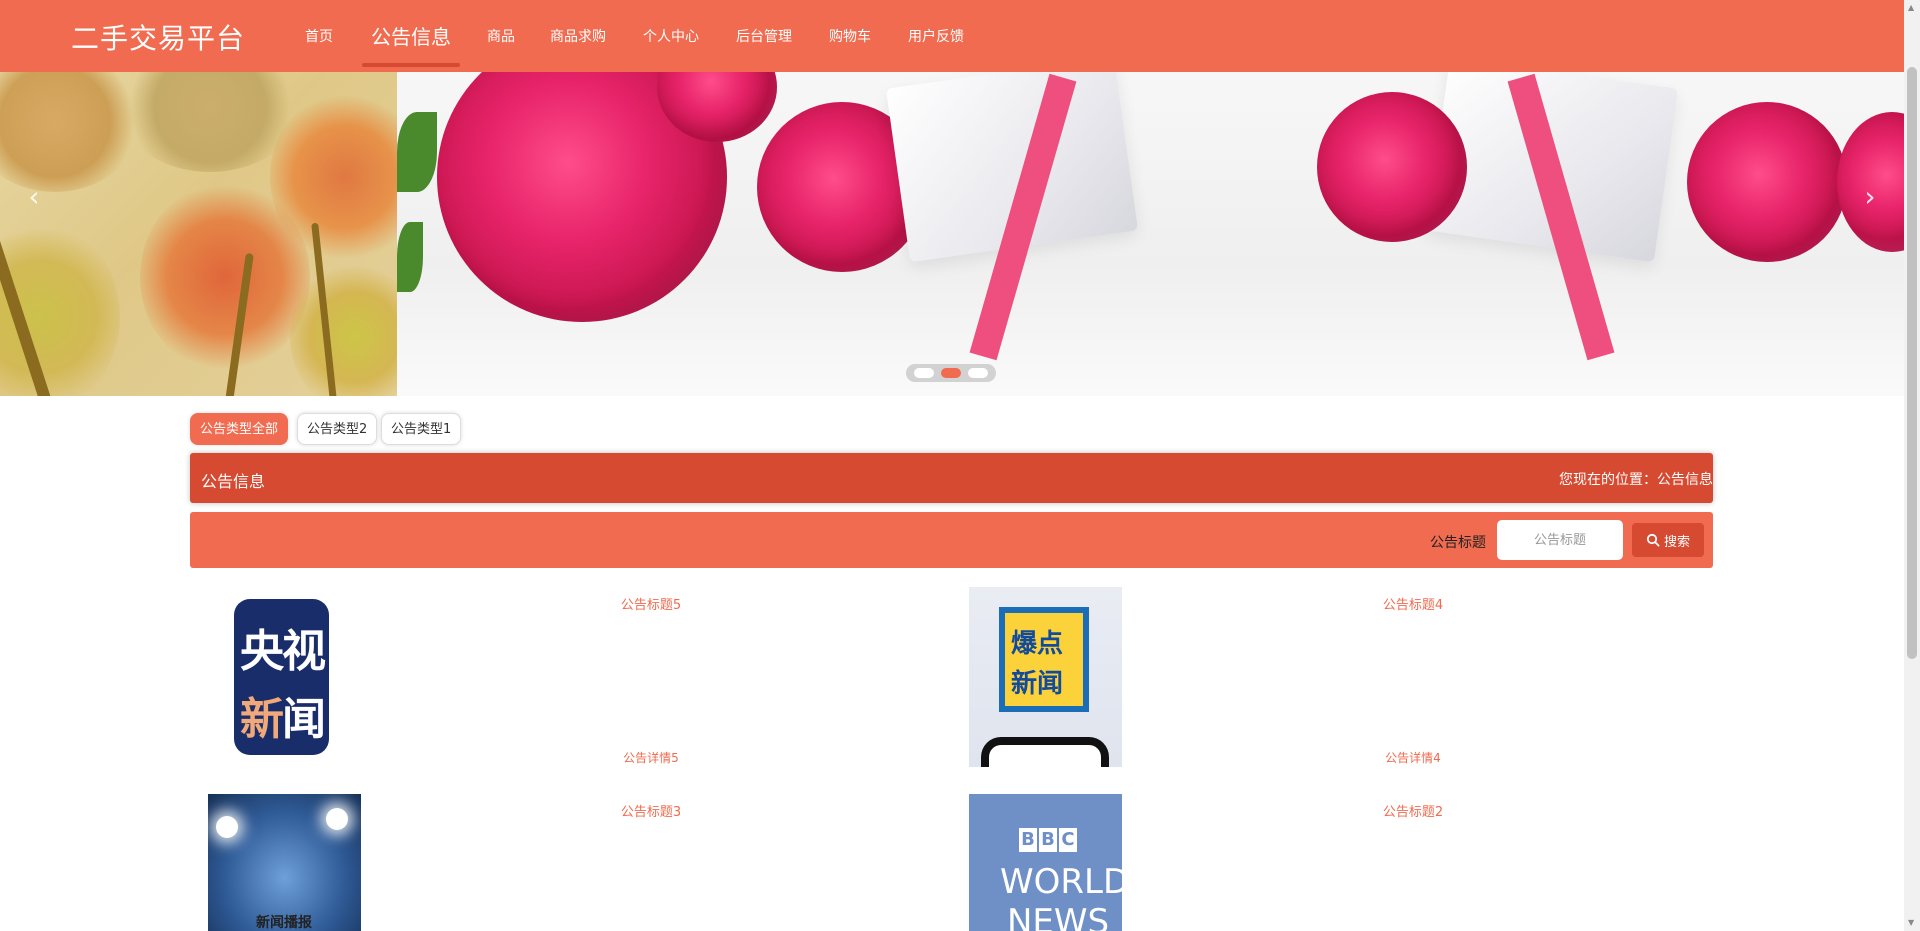 The height and width of the screenshot is (931, 1920). What do you see at coordinates (337, 429) in the screenshot?
I see `filter-type-2: 公告类型2` at bounding box center [337, 429].